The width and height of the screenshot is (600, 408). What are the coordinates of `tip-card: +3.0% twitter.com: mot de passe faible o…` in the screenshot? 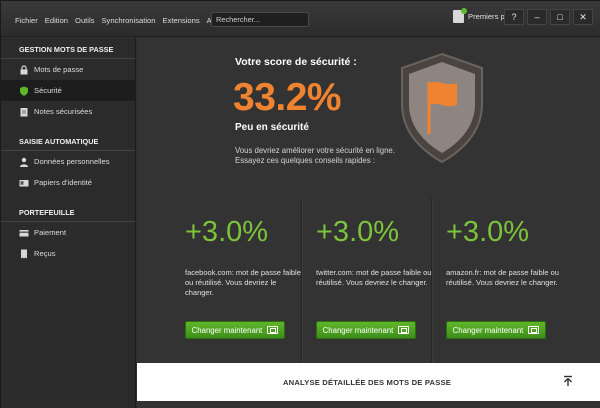 It's located at (366, 280).